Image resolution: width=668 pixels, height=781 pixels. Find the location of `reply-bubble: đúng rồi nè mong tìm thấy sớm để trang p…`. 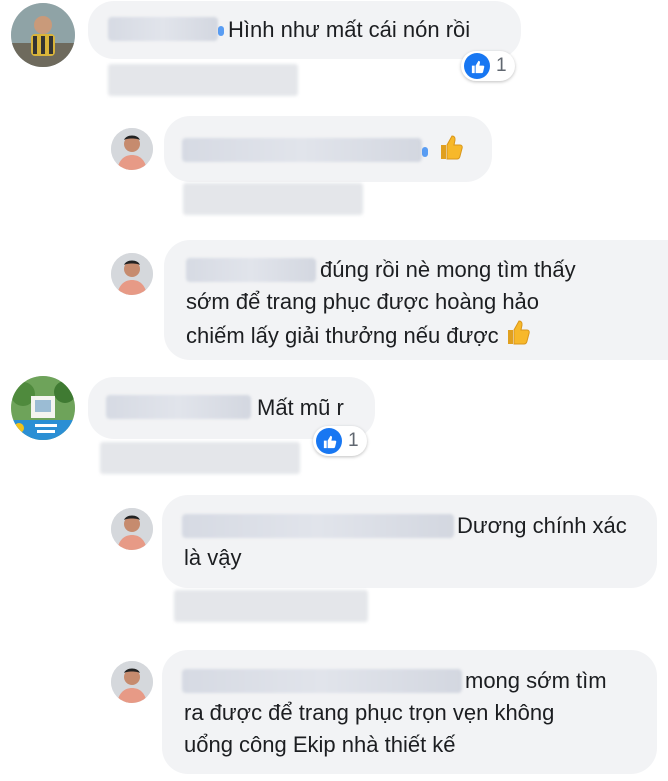

reply-bubble: đúng rồi nè mong tìm thấy sớm để trang p… is located at coordinates (416, 300).